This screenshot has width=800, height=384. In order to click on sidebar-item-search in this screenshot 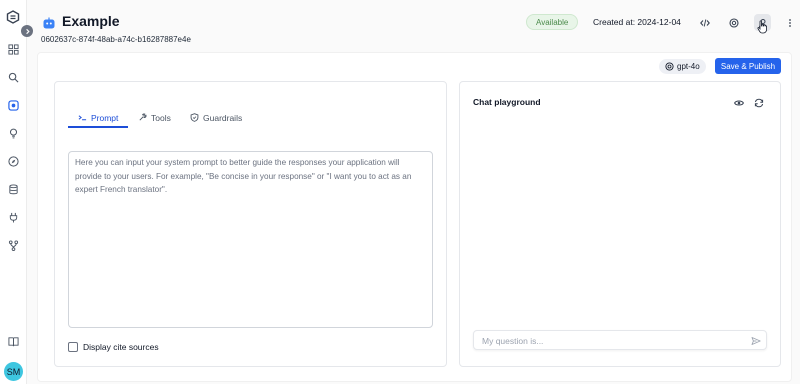, I will do `click(13, 77)`.